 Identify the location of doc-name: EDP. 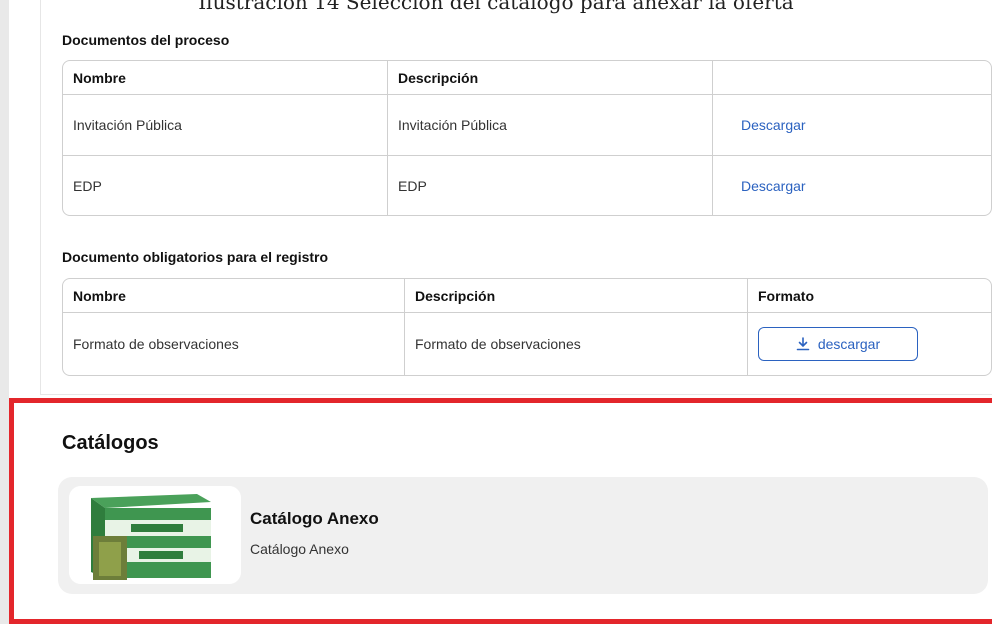
(225, 185).